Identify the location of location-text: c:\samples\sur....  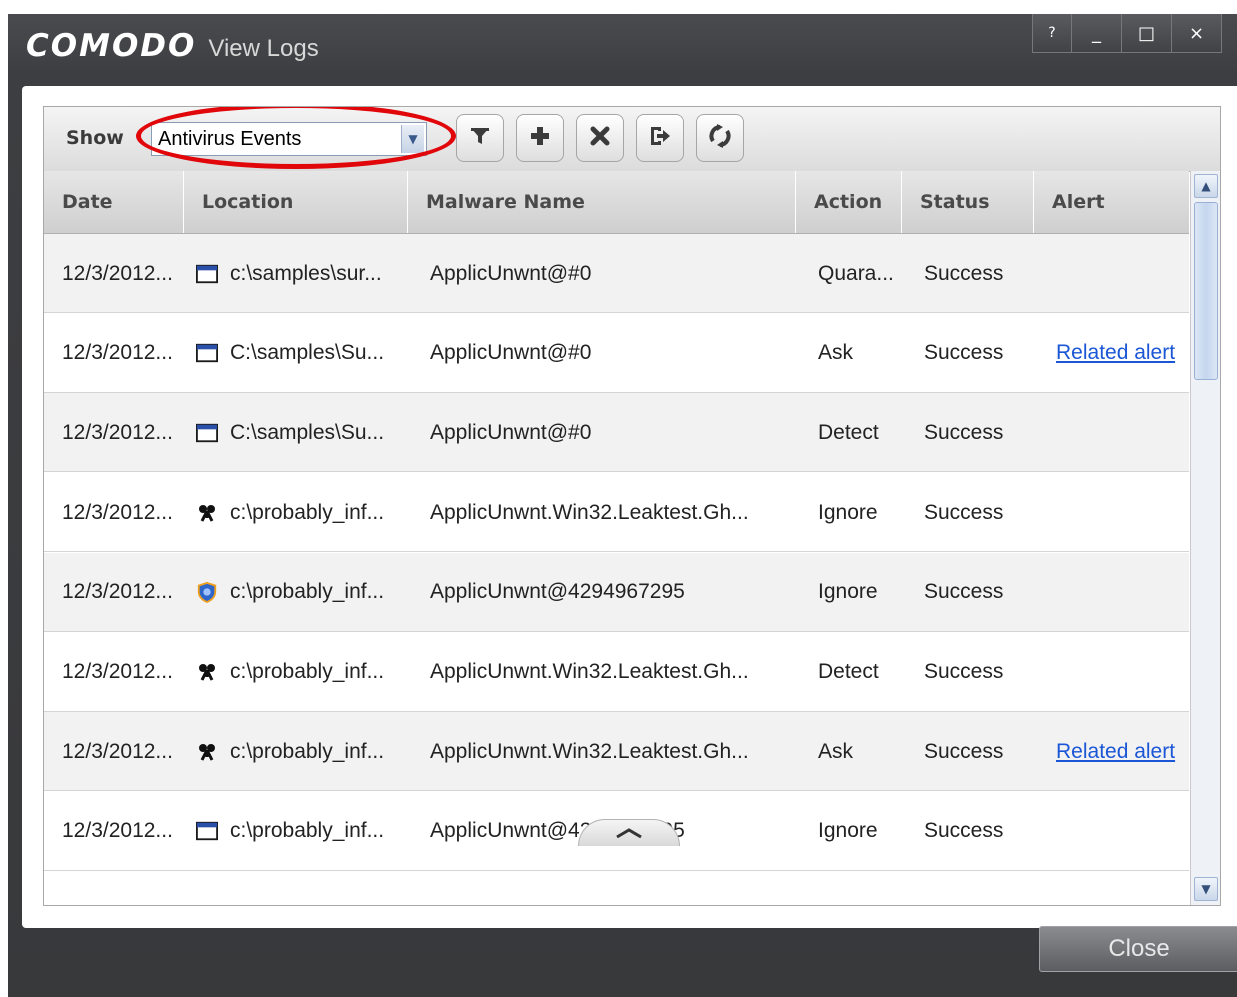
(306, 273).